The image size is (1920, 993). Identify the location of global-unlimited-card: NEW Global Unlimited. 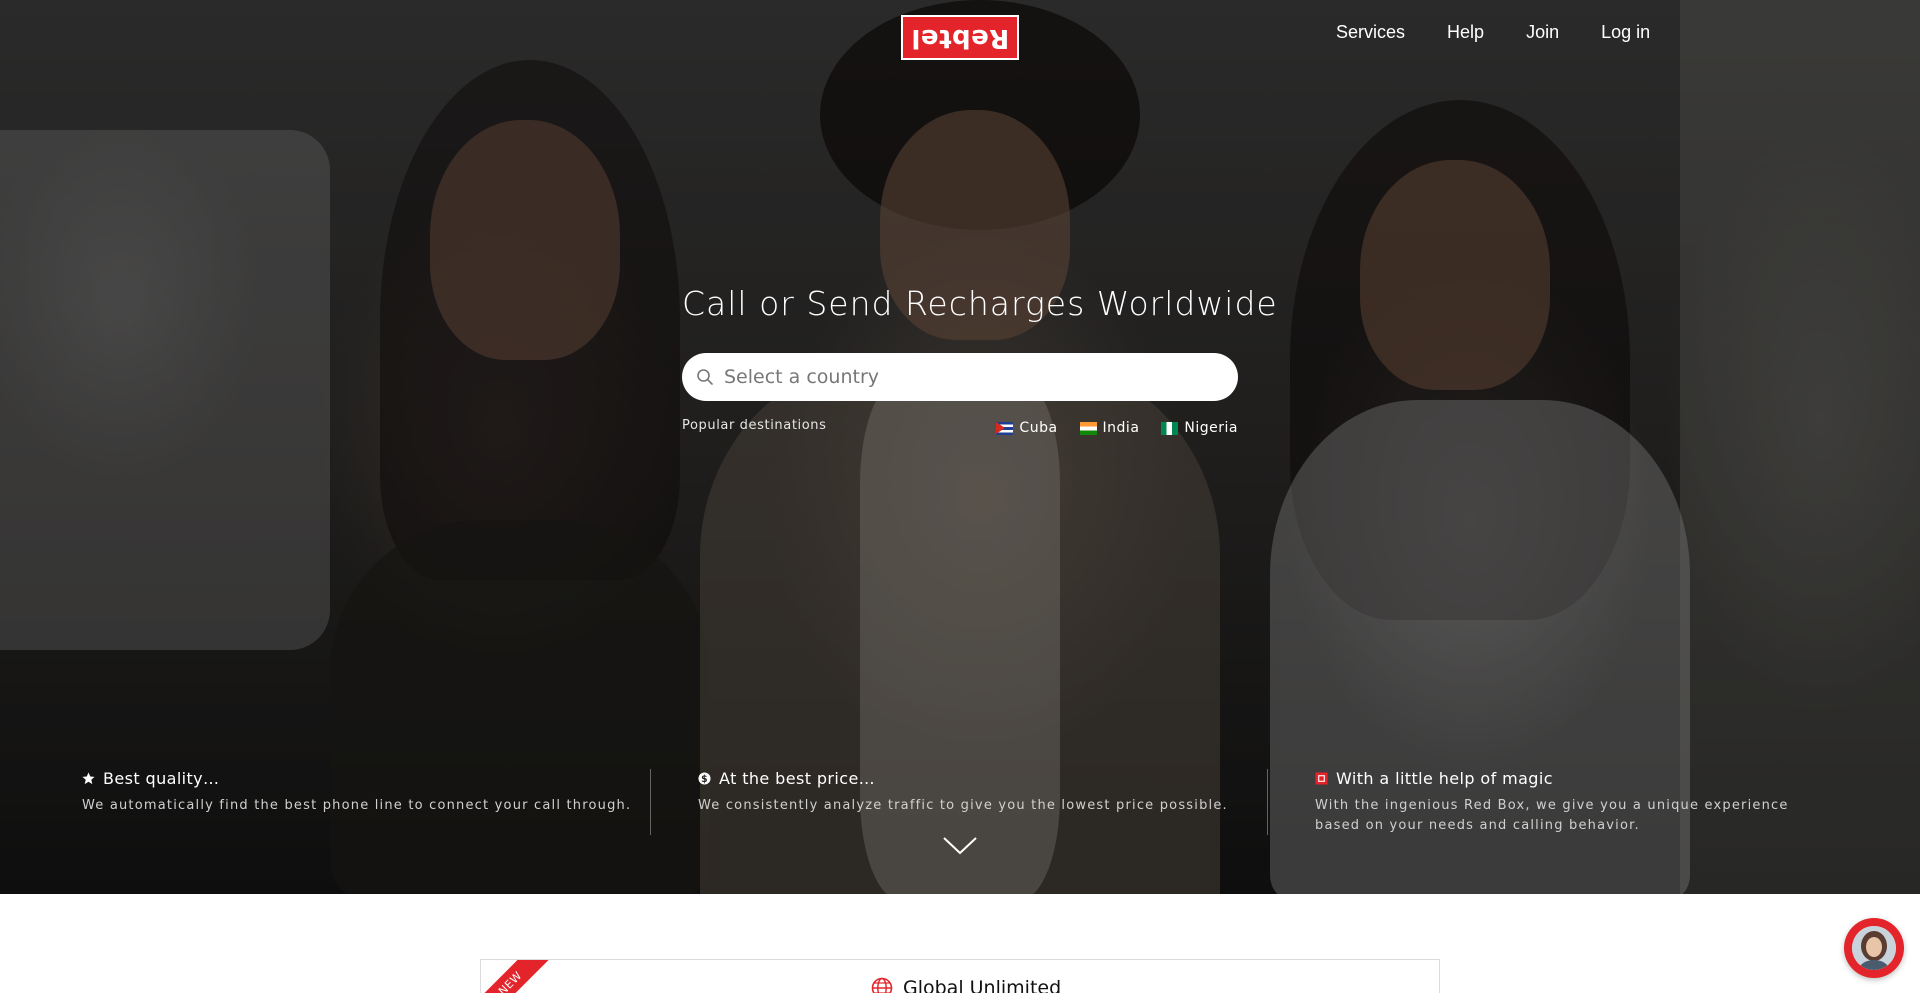
(960, 976).